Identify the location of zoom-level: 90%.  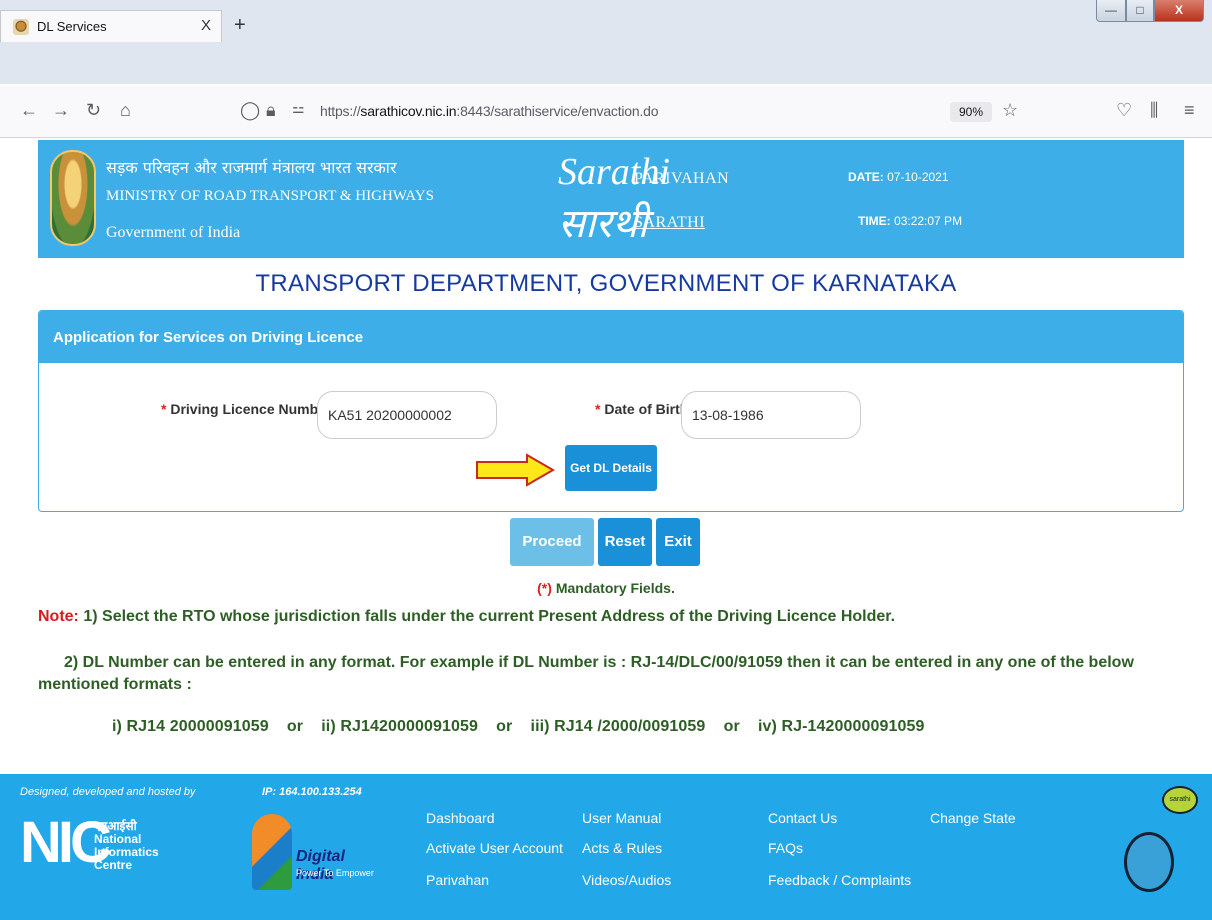
(971, 112).